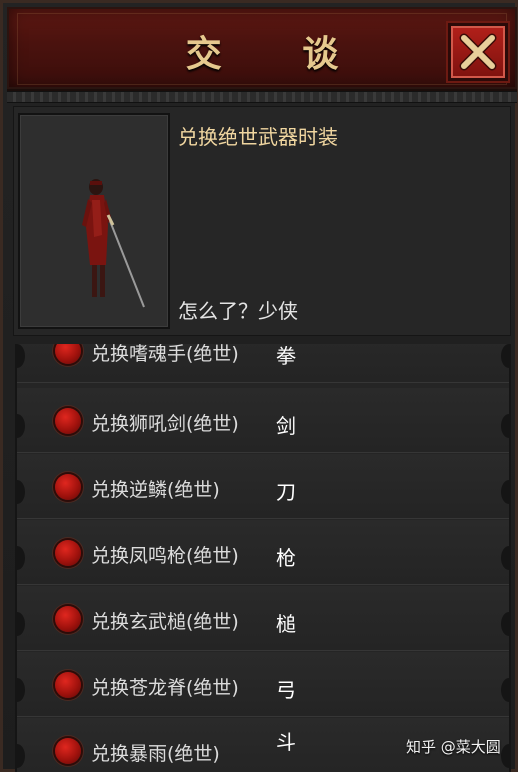  Describe the element at coordinates (165, 688) in the screenshot. I see `option-label: 兑换苍龙脊(绝世)` at that location.